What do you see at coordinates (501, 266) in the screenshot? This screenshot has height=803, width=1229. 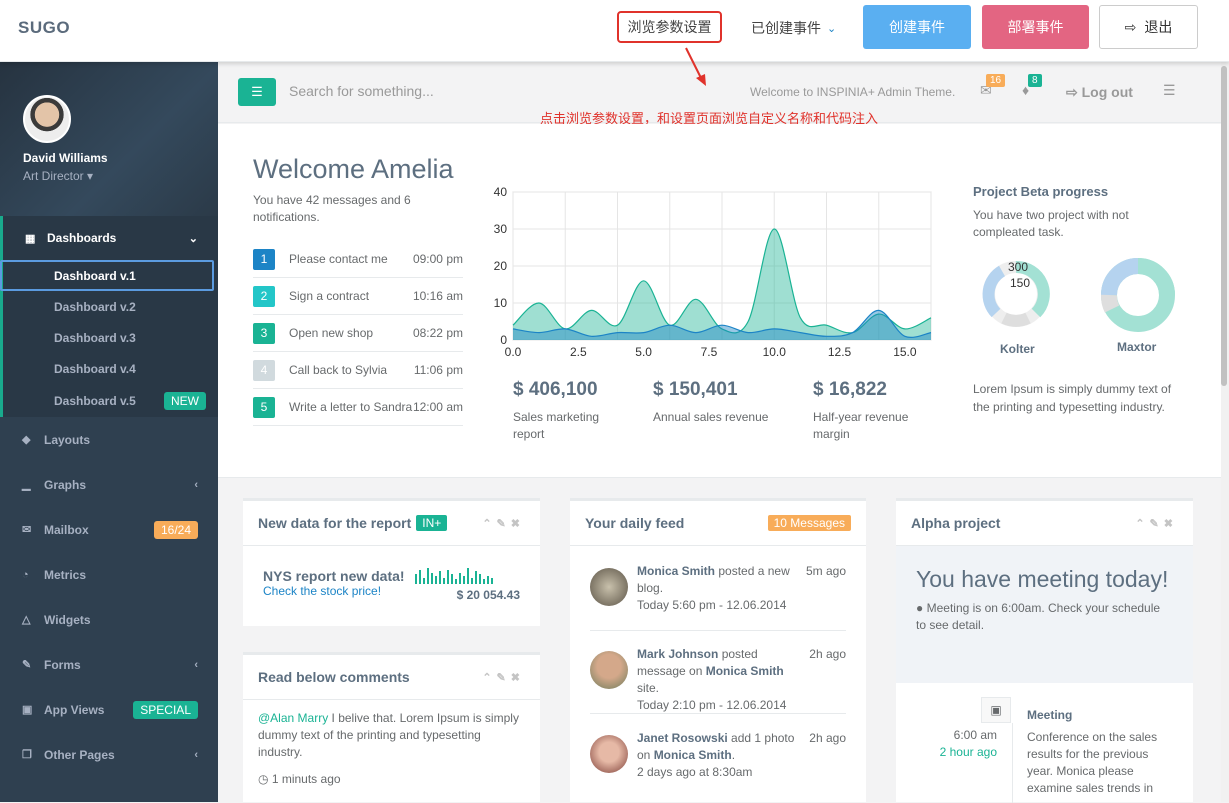 I see `y-tick-label: 20` at bounding box center [501, 266].